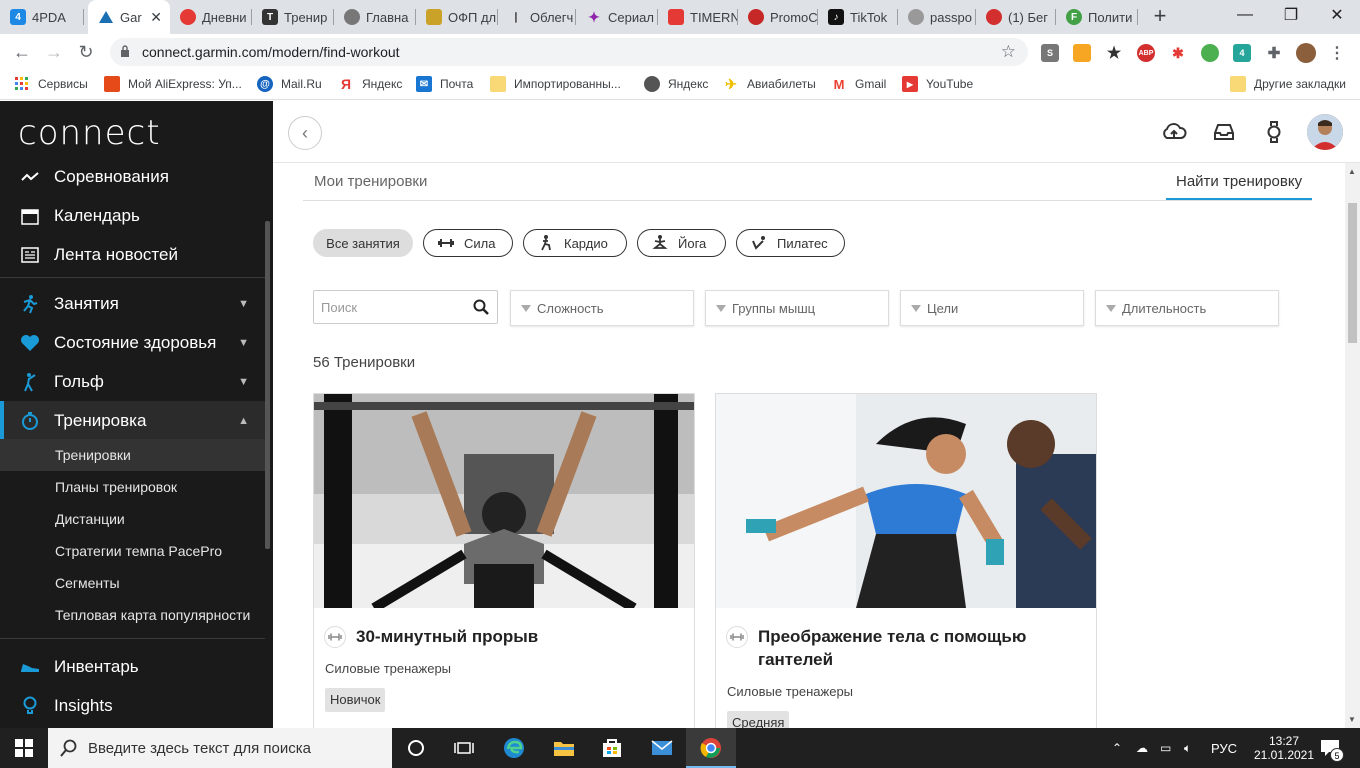 Image resolution: width=1360 pixels, height=768 pixels. I want to click on browser-tab: ОФП дл, so click(457, 17).